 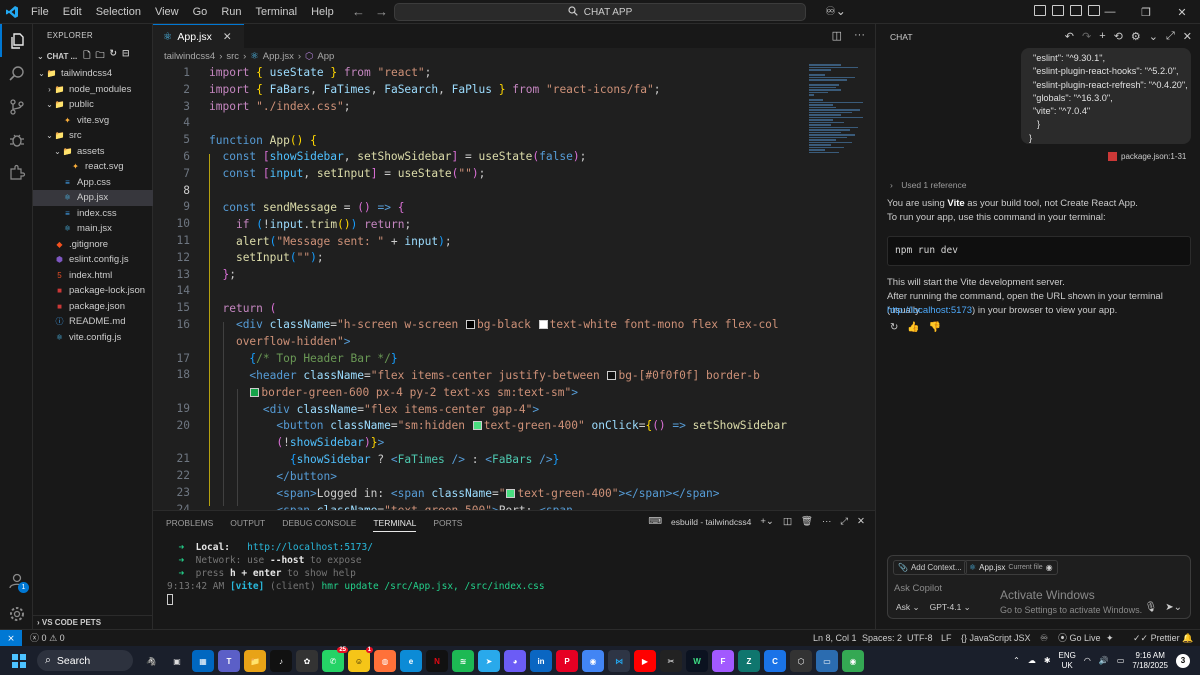 What do you see at coordinates (93, 245) in the screenshot?
I see `file-tree-item: ◆ .gitignore` at bounding box center [93, 245].